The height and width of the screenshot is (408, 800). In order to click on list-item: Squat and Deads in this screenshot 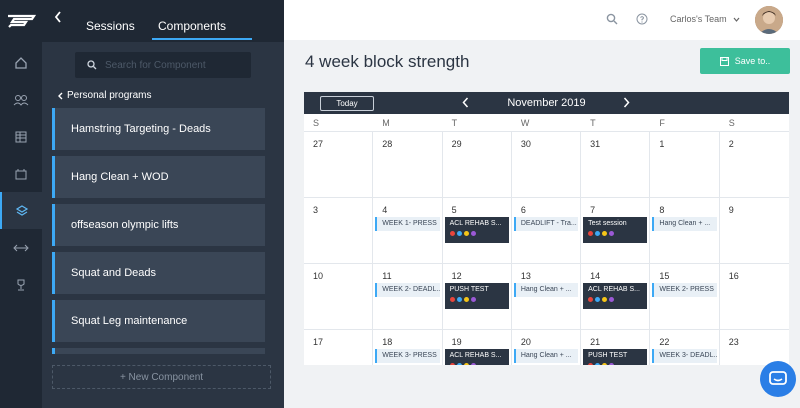, I will do `click(158, 273)`.